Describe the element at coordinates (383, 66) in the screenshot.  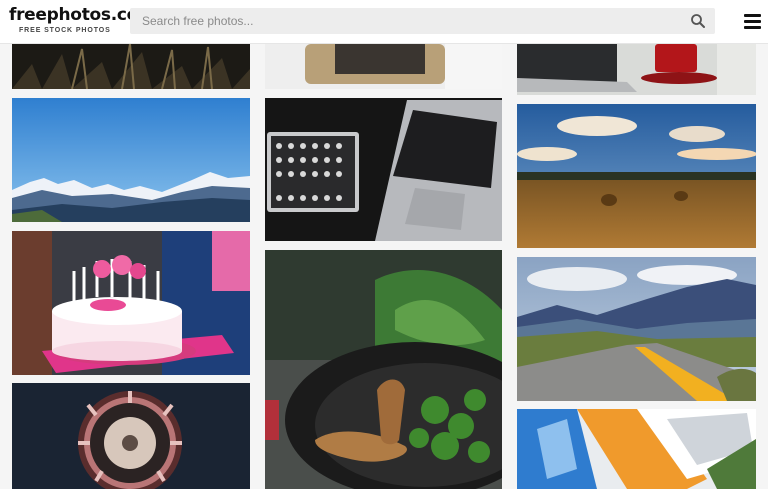
I see `photo-vintage-camera` at that location.